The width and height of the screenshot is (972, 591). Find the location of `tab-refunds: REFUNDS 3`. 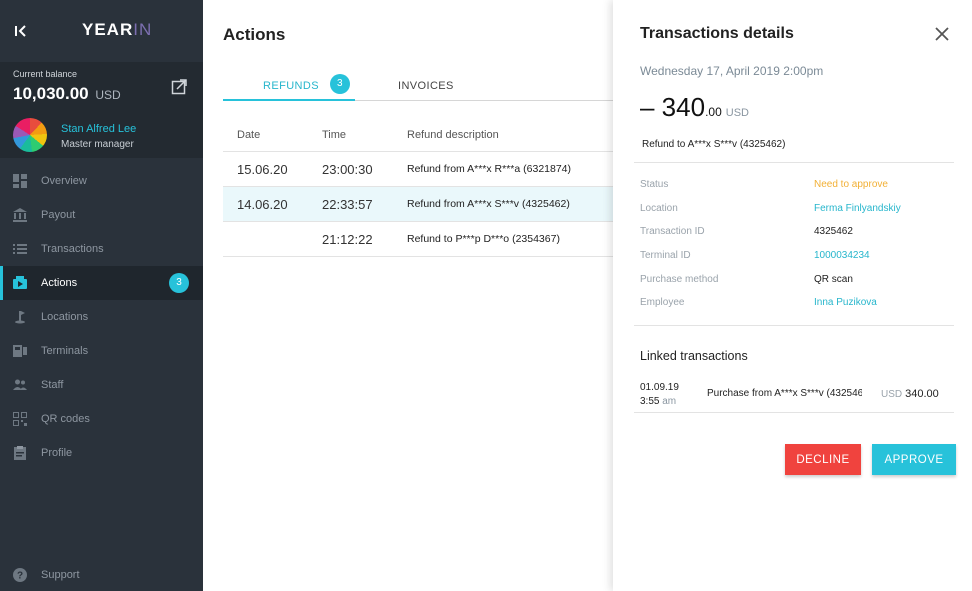

tab-refunds: REFUNDS 3 is located at coordinates (289, 87).